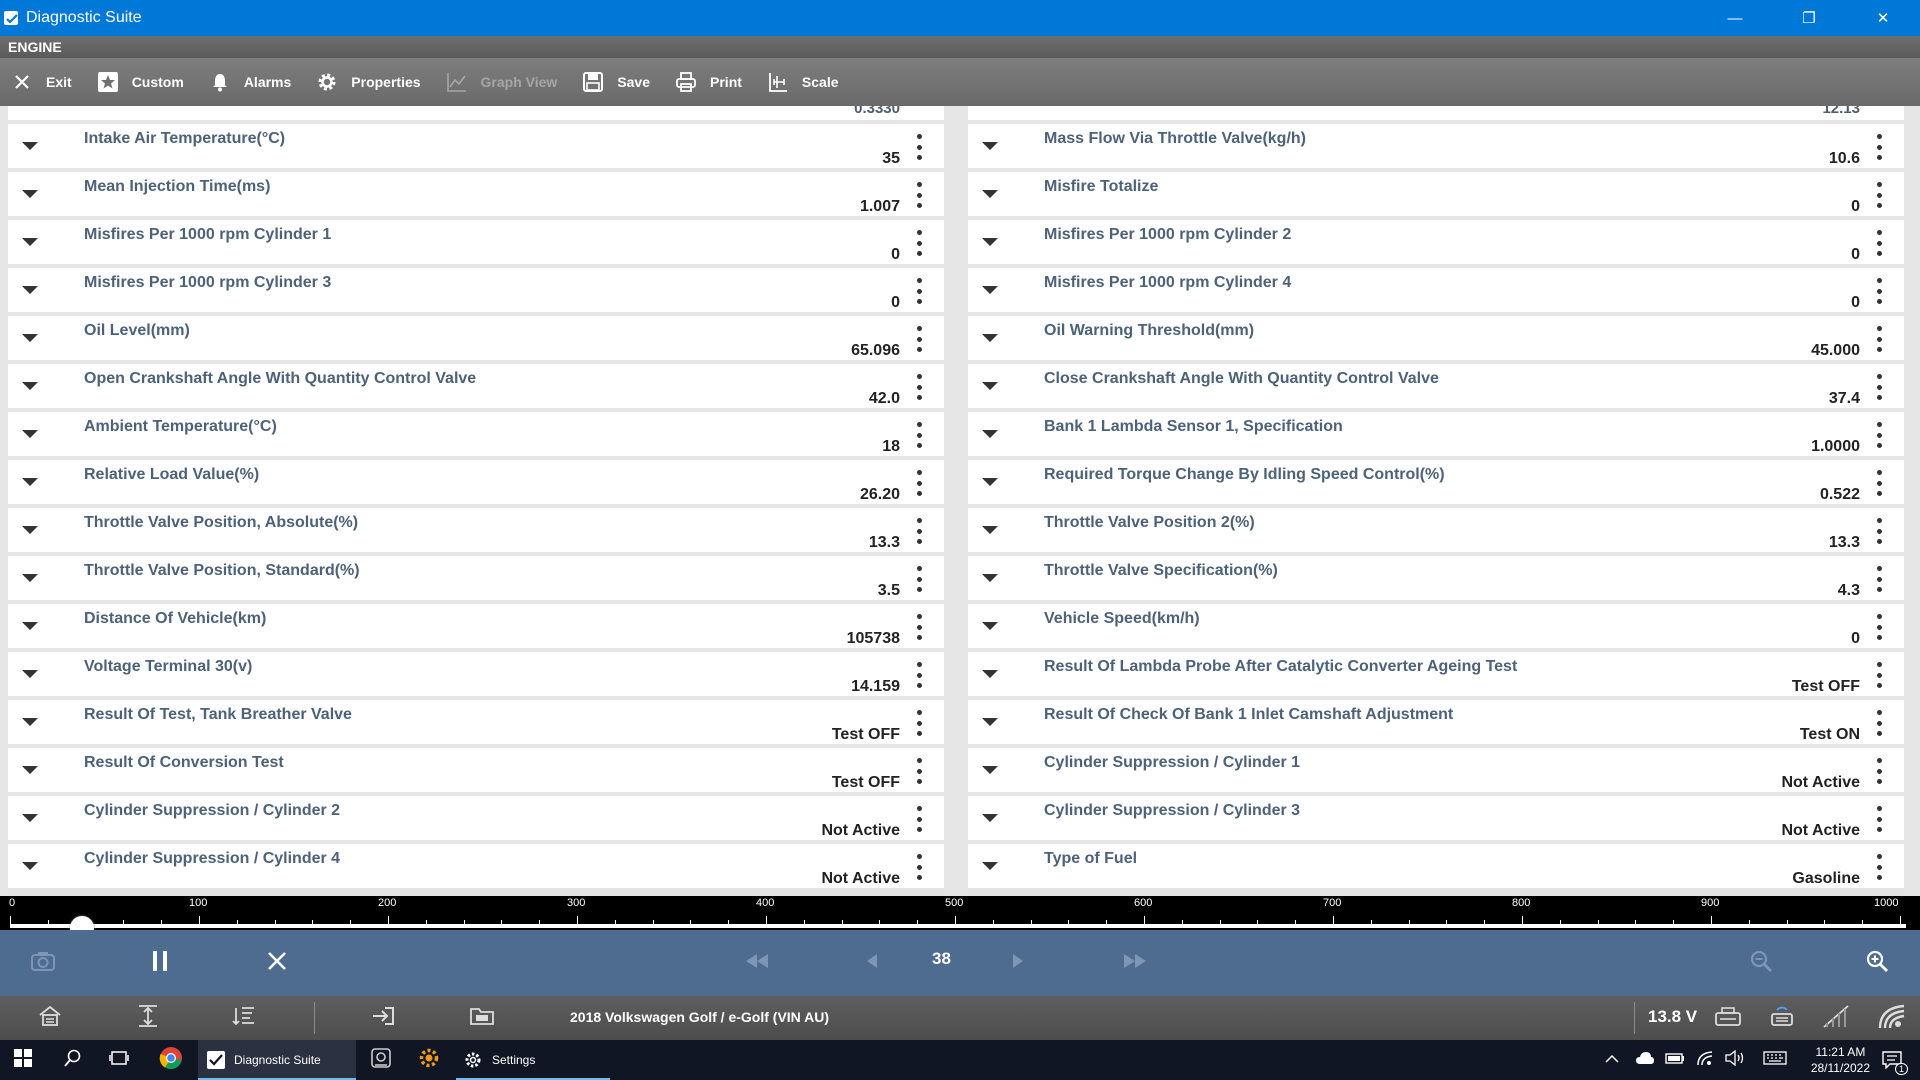 This screenshot has height=1080, width=1920. What do you see at coordinates (1892, 1060) in the screenshot?
I see `notification-center-button: 1` at bounding box center [1892, 1060].